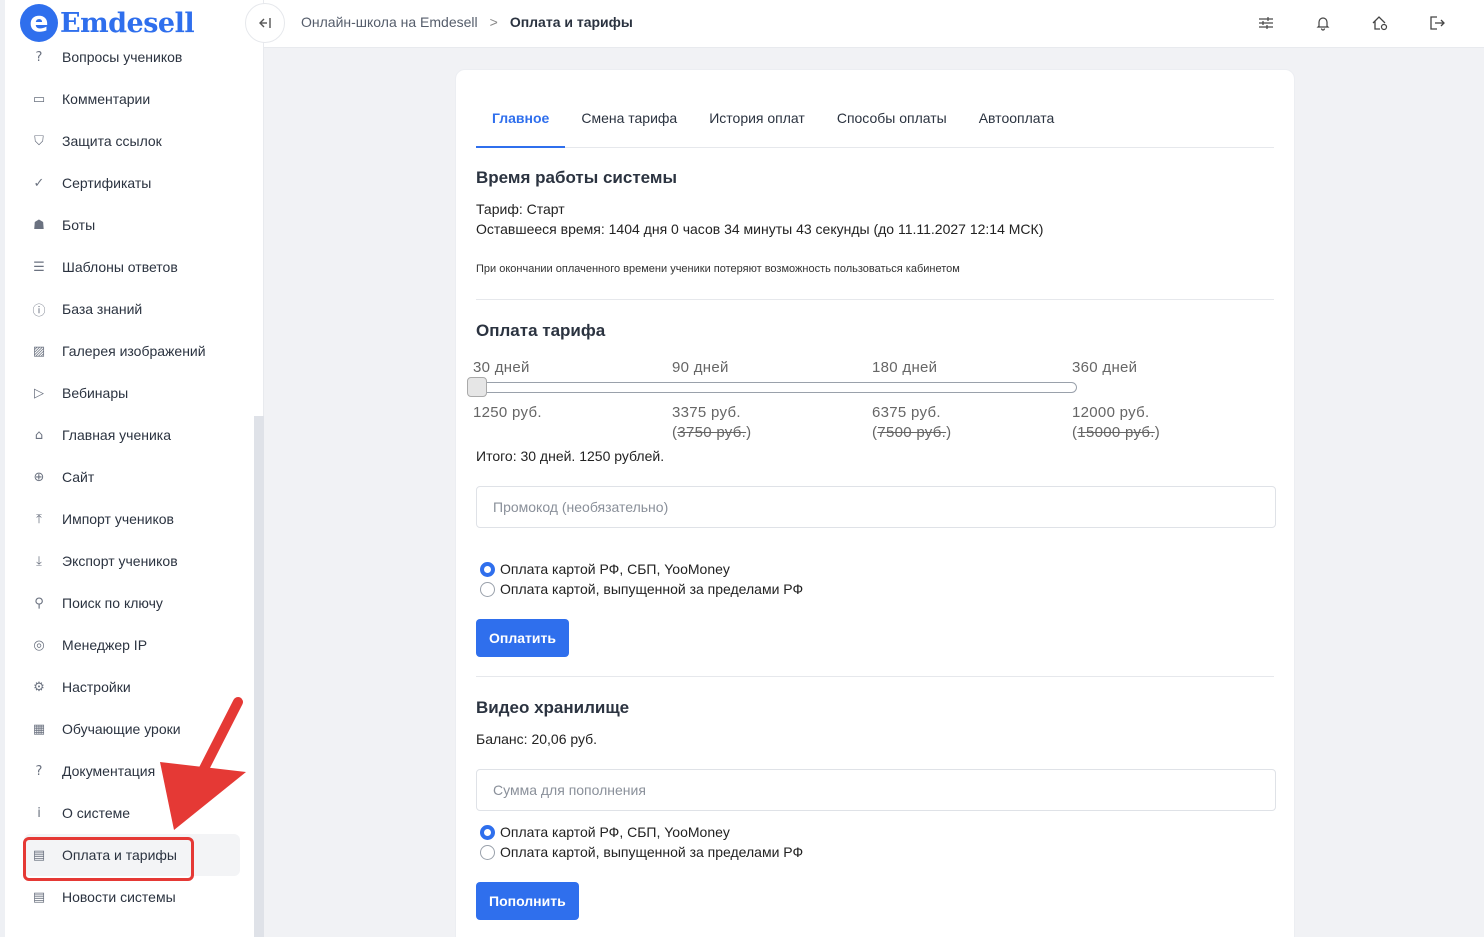 The width and height of the screenshot is (1484, 937). Describe the element at coordinates (132, 57) in the screenshot. I see `sidebar-item-1: ? Вопросы учеников` at that location.